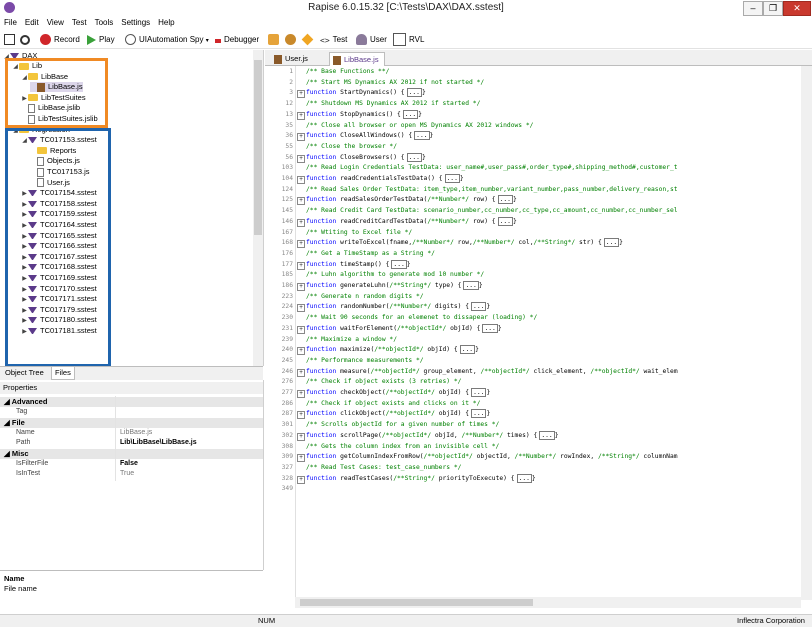  What do you see at coordinates (131, 454) in the screenshot?
I see `prop-group-misc: ◢ Misc` at bounding box center [131, 454].